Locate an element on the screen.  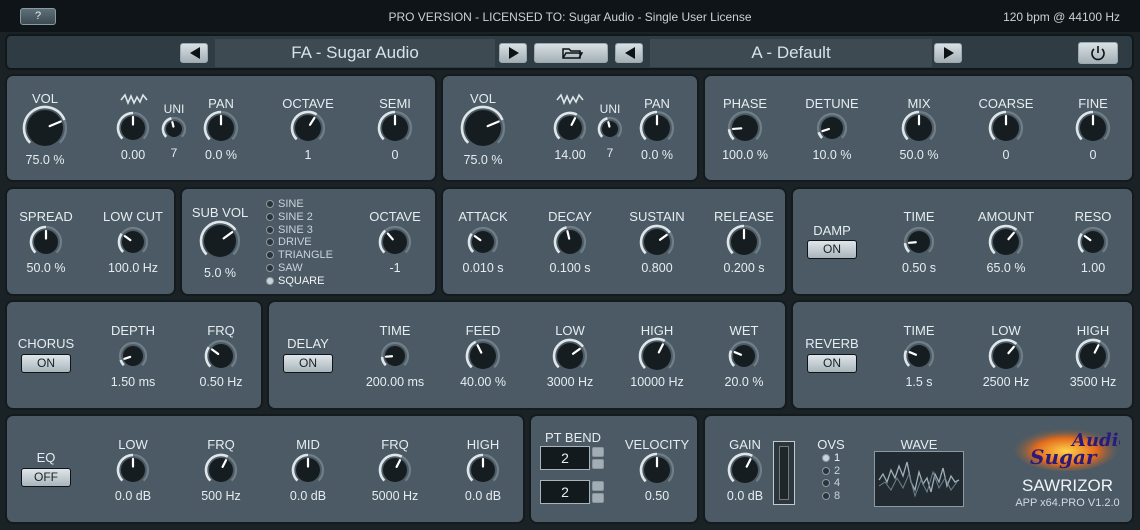
sub-wave-option: DRIVE is located at coordinates (289, 242).